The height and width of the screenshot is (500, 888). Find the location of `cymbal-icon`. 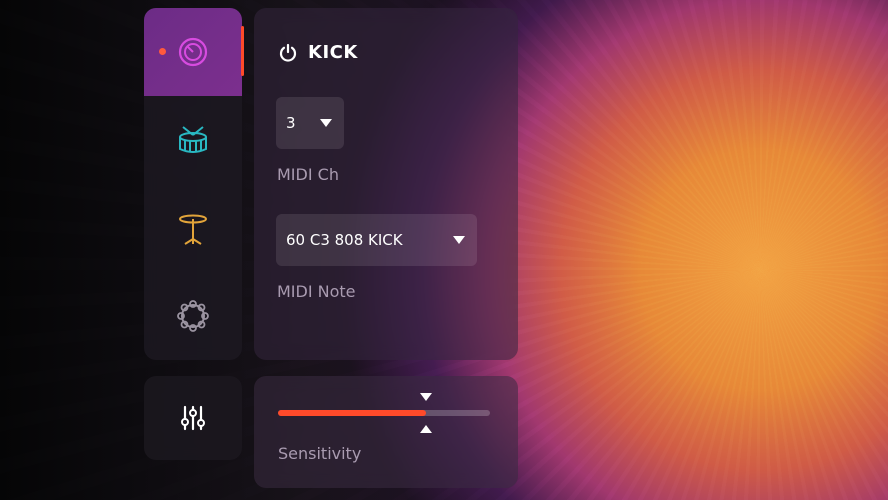

cymbal-icon is located at coordinates (193, 229).